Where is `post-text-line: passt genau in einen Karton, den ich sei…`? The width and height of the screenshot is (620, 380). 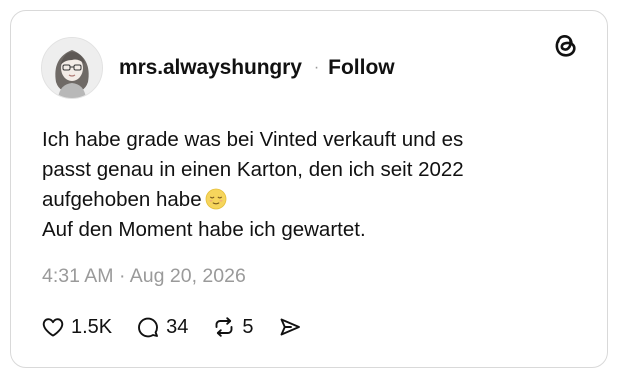
post-text-line: passt genau in einen Karton, den ich sei… is located at coordinates (253, 169).